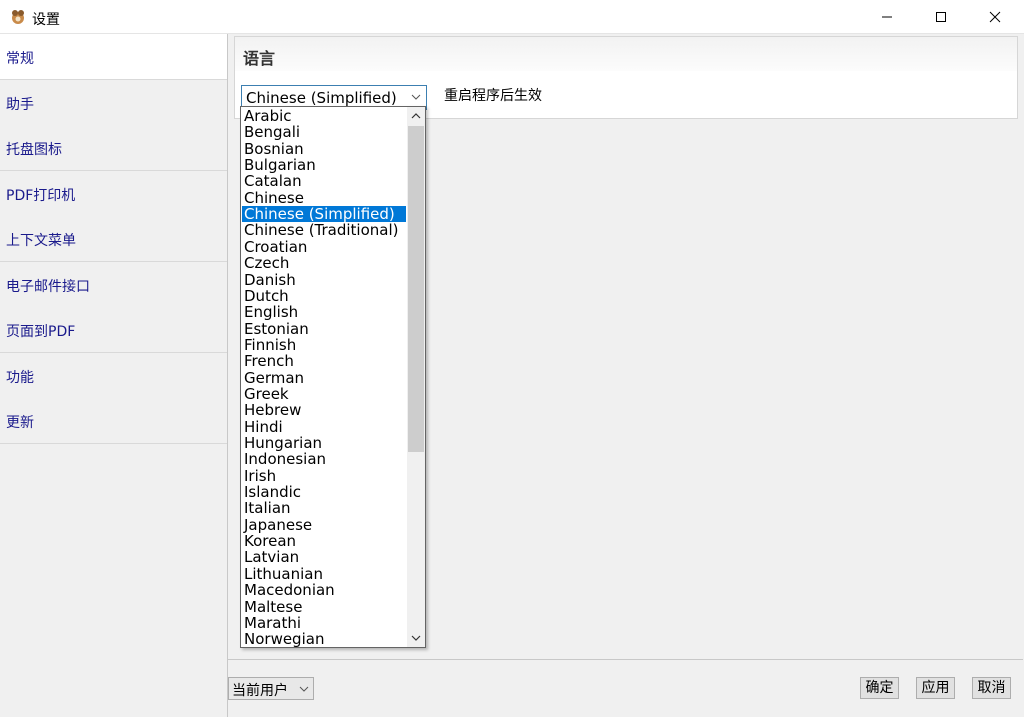 The image size is (1024, 717). I want to click on close-button, so click(995, 17).